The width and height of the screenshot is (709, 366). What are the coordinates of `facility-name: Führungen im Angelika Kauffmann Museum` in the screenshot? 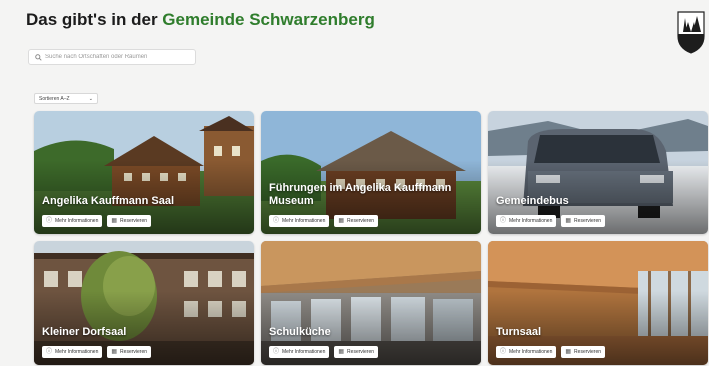 It's located at (360, 194).